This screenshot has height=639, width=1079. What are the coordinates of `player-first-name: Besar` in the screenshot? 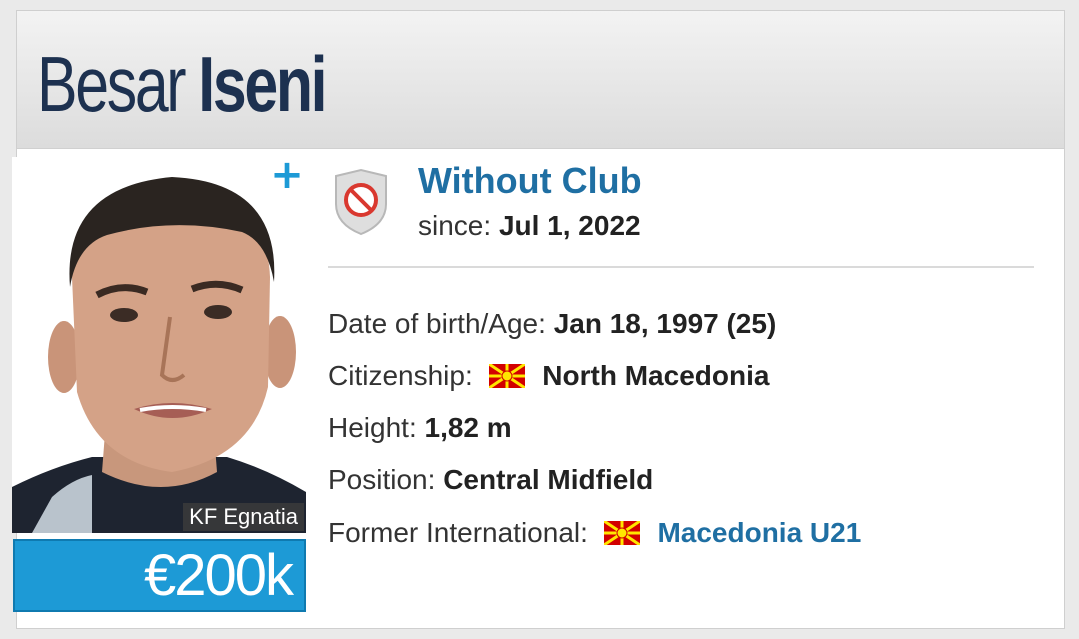 It's located at (112, 84).